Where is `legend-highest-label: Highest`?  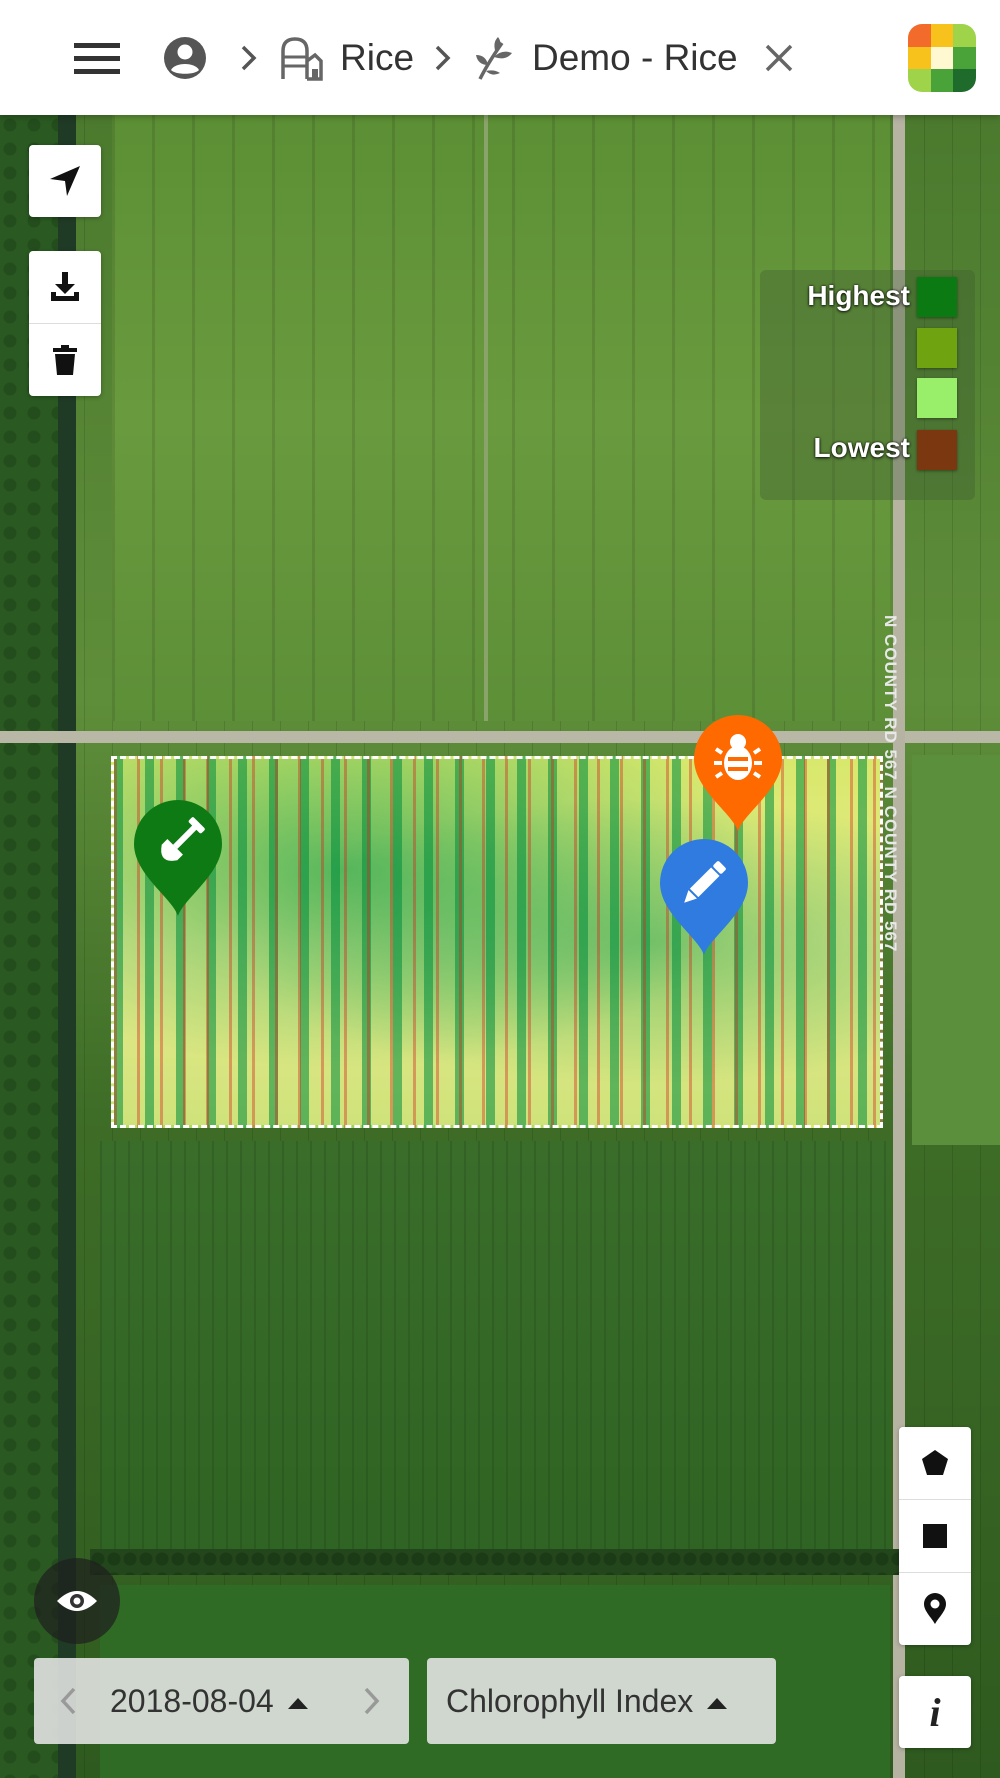
legend-highest-label: Highest is located at coordinates (858, 295).